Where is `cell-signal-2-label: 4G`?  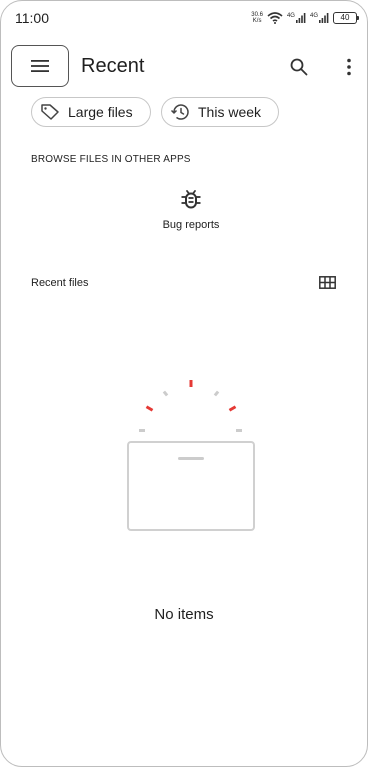 cell-signal-2-label: 4G is located at coordinates (313, 16).